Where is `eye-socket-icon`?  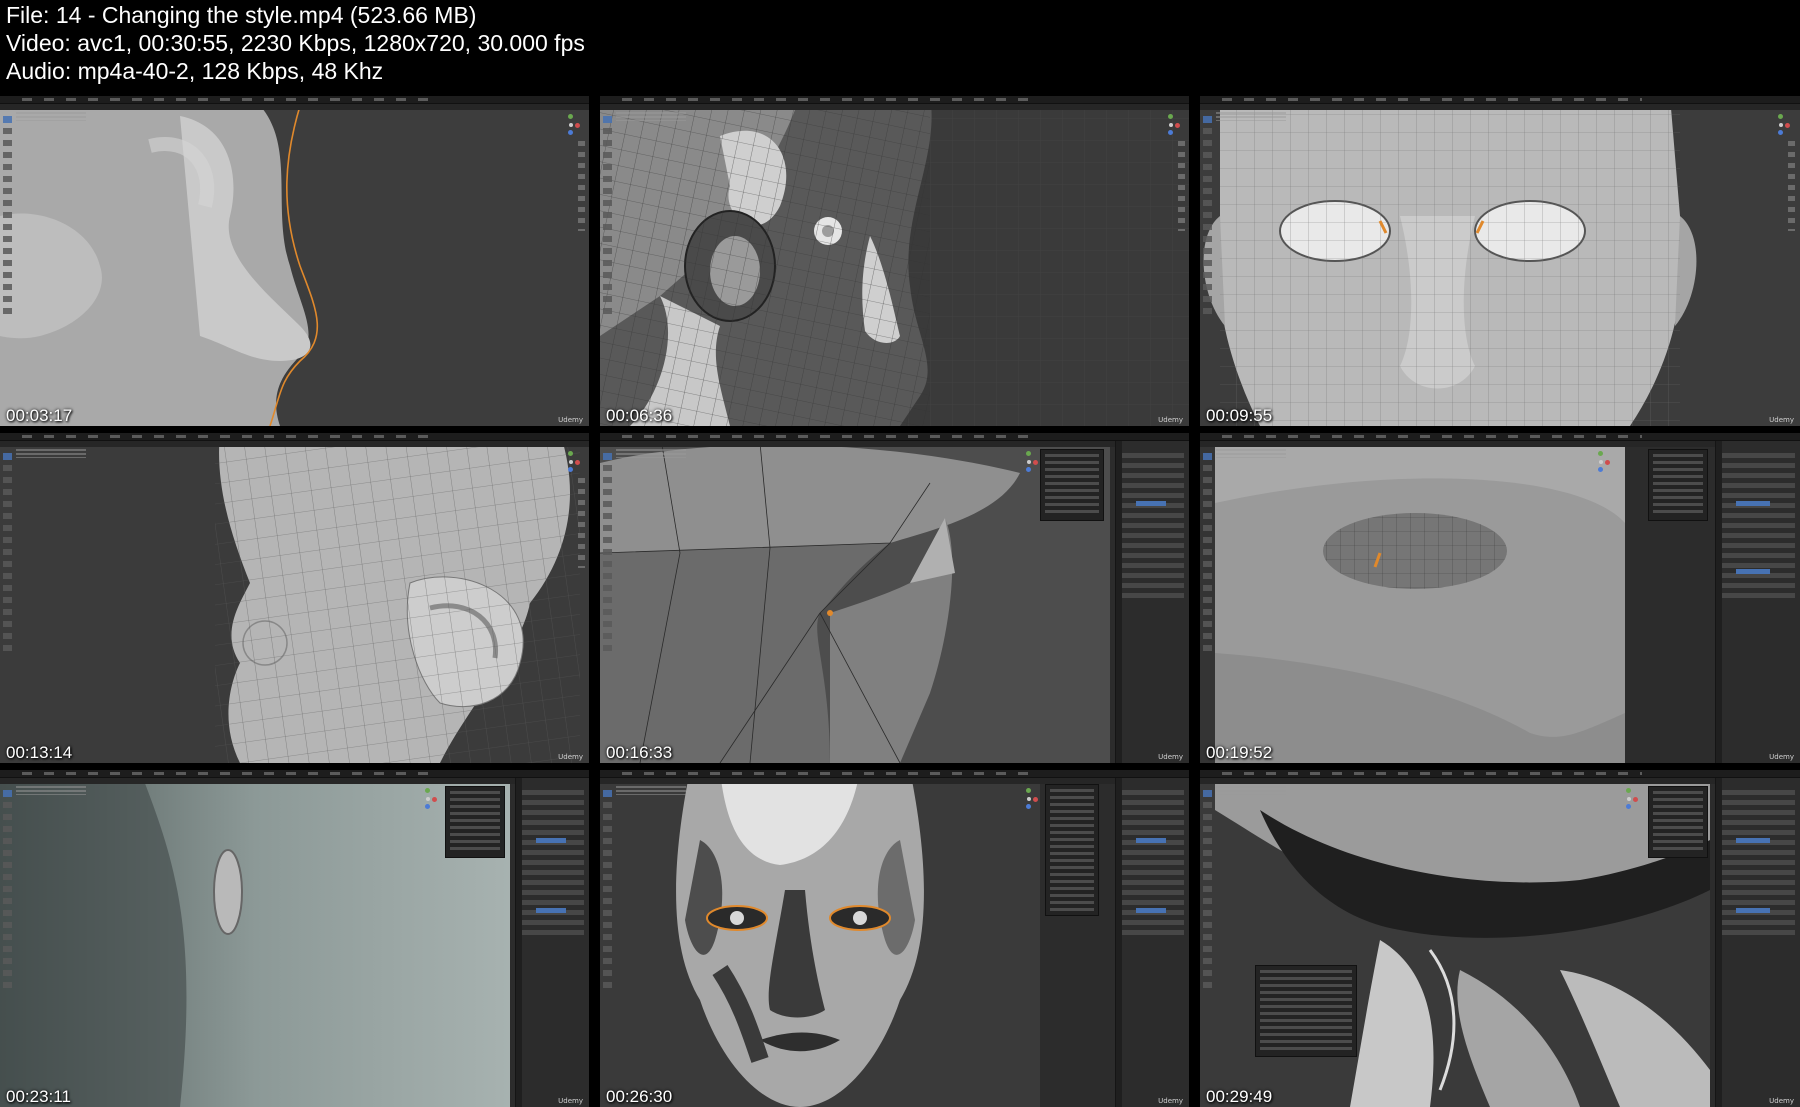
eye-socket-icon is located at coordinates (1500, 598).